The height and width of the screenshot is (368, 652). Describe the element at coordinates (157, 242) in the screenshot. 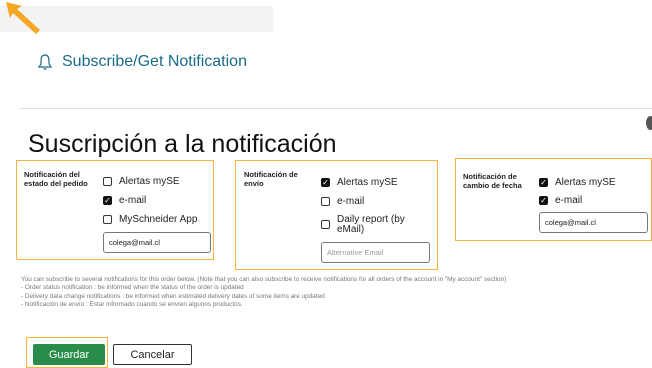

I see `order-status-email-field: colega@mail.cl` at that location.